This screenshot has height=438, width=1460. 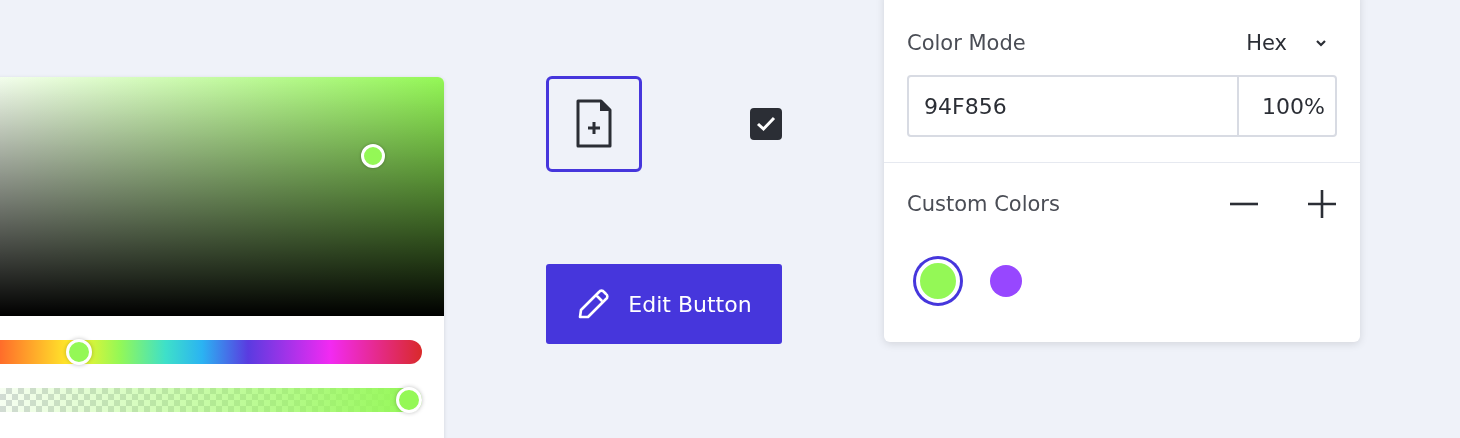 I want to click on opacity-input-field: 100%, so click(x=1287, y=106).